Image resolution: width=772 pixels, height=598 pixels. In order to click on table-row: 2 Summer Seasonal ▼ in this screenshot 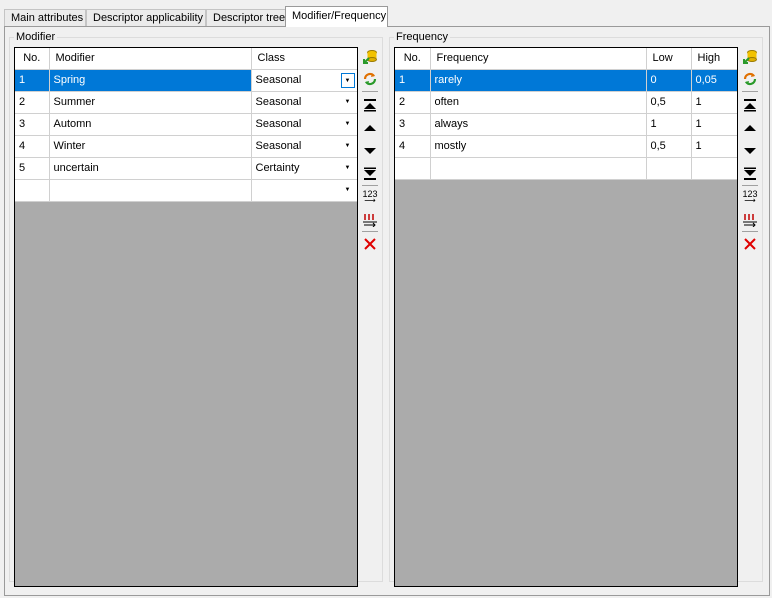, I will do `click(186, 102)`.